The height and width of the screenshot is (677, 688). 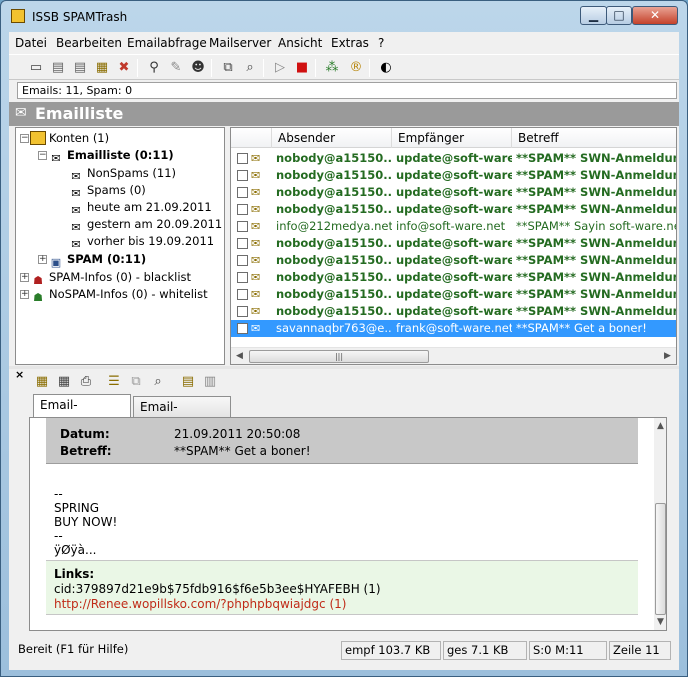 What do you see at coordinates (145, 225) in the screenshot?
I see `tree-item-gestern: ✉ gestern am 20.09.2011` at bounding box center [145, 225].